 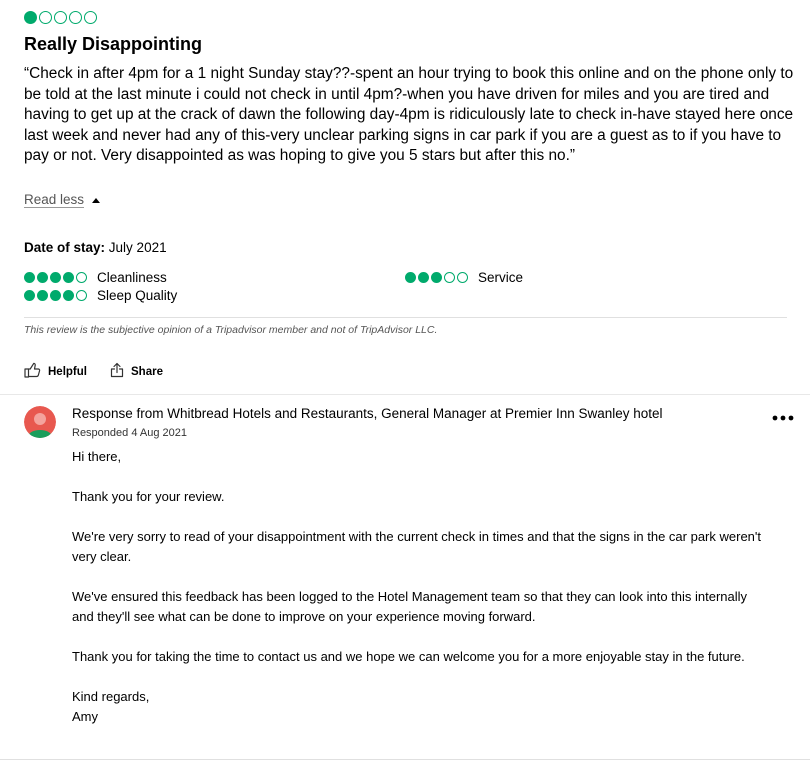 What do you see at coordinates (137, 247) in the screenshot?
I see `date-of-stay-value: July 2021` at bounding box center [137, 247].